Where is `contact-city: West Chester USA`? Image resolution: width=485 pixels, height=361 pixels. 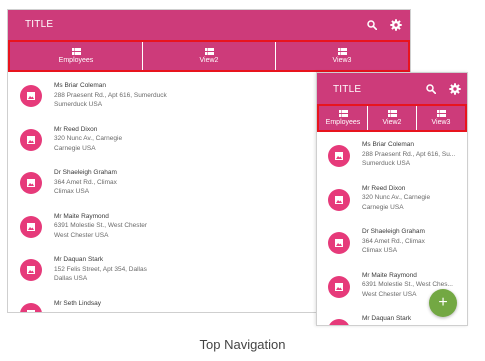 contact-city: West Chester USA is located at coordinates (81, 235).